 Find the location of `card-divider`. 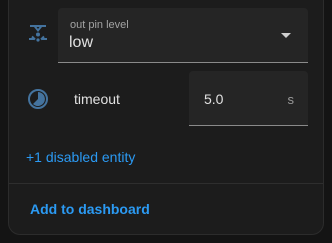

card-divider is located at coordinates (166, 183).